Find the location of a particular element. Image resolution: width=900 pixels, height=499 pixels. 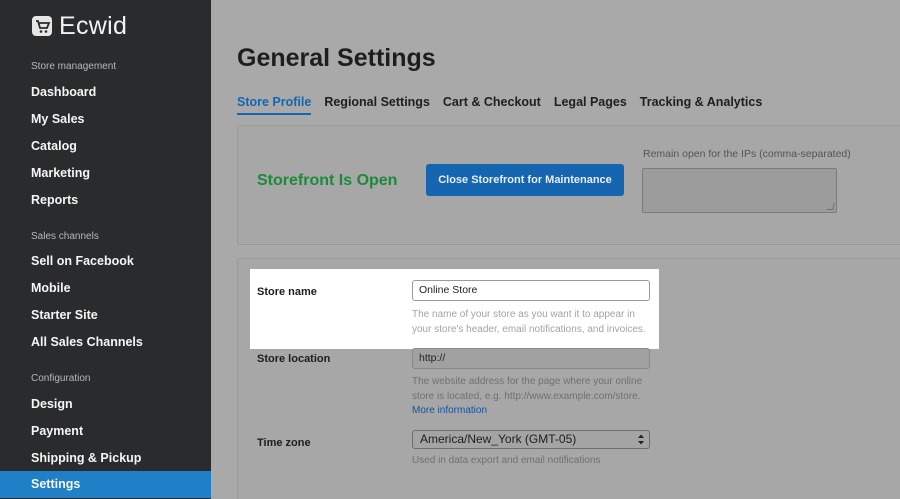

resize-grip-icon is located at coordinates (830, 206).